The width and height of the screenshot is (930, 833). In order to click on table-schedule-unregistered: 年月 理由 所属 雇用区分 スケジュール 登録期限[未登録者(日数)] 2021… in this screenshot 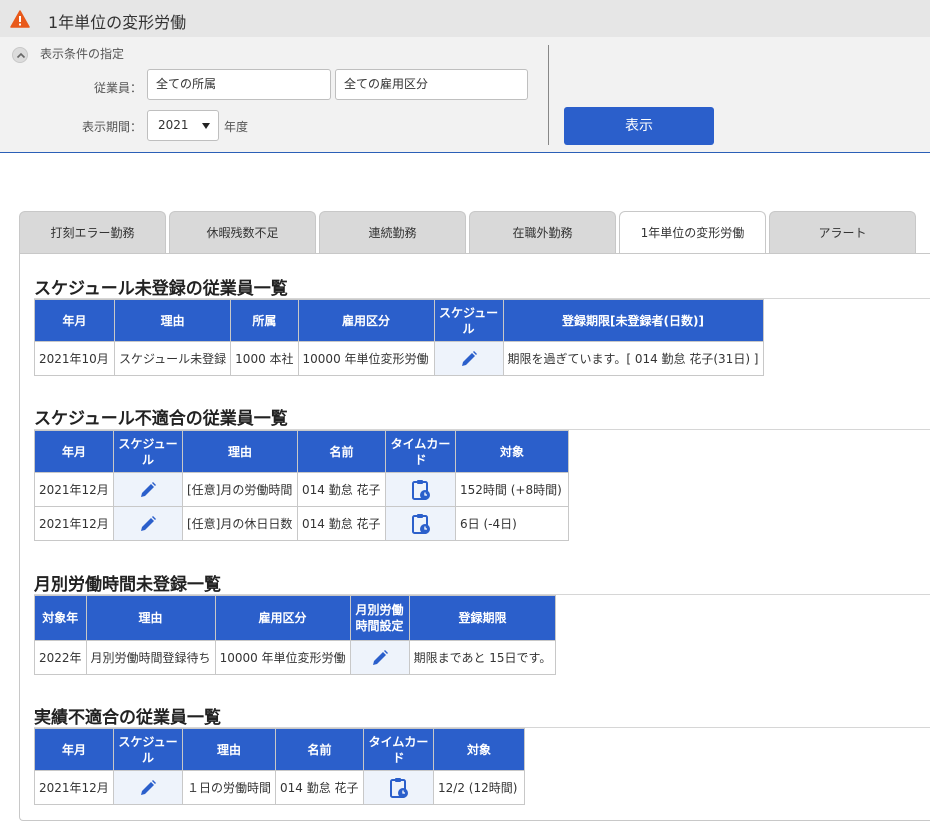, I will do `click(399, 337)`.